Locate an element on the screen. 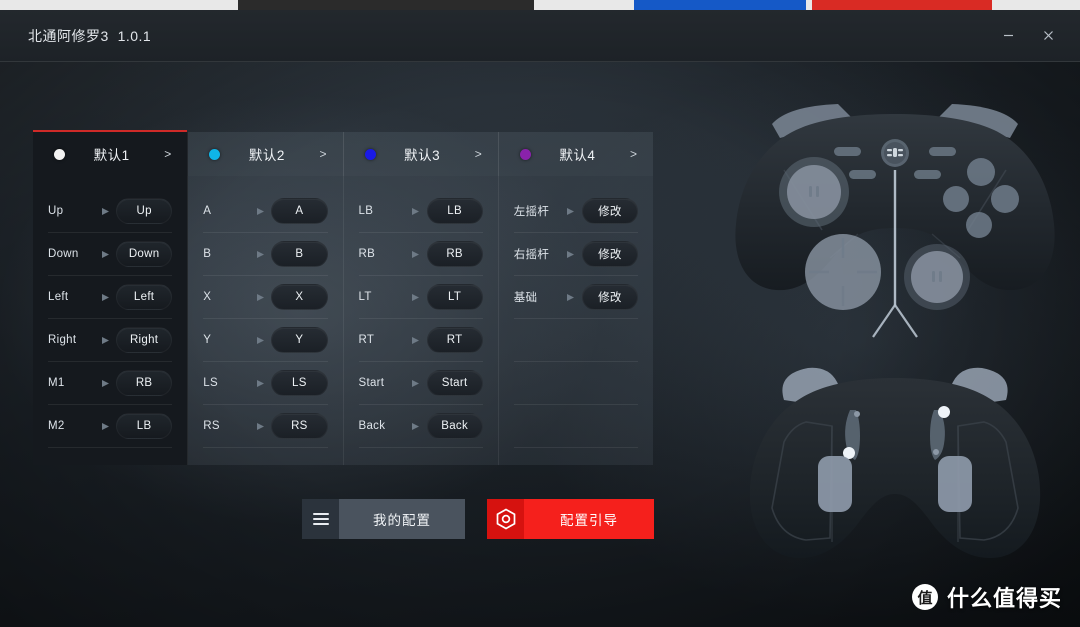  chevron-right-icon-4: > is located at coordinates (633, 154).